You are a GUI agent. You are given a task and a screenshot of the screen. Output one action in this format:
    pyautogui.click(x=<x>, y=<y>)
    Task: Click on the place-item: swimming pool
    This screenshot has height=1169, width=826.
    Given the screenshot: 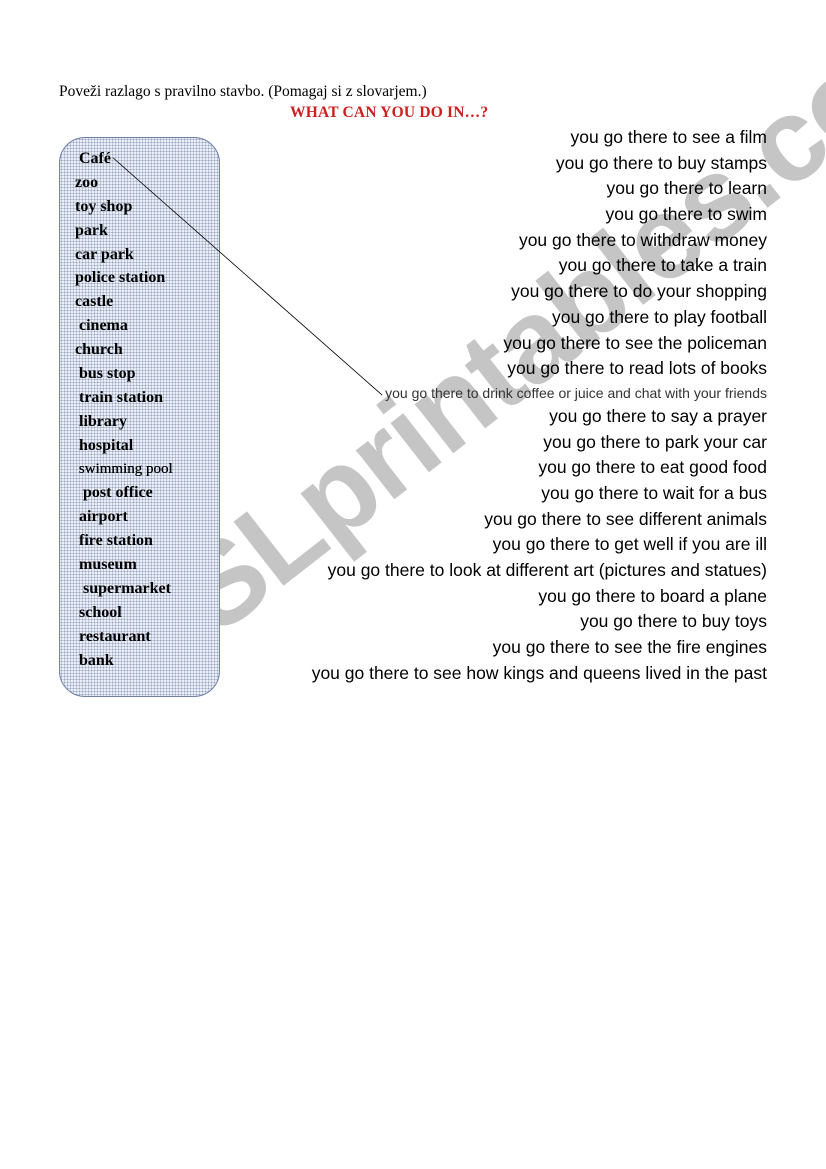 What is the action you would take?
    pyautogui.click(x=124, y=470)
    